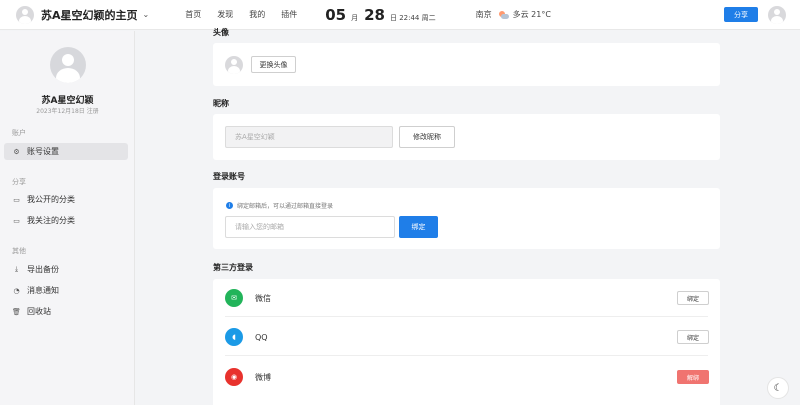  What do you see at coordinates (374, 14) in the screenshot?
I see `date-day: 28` at bounding box center [374, 14].